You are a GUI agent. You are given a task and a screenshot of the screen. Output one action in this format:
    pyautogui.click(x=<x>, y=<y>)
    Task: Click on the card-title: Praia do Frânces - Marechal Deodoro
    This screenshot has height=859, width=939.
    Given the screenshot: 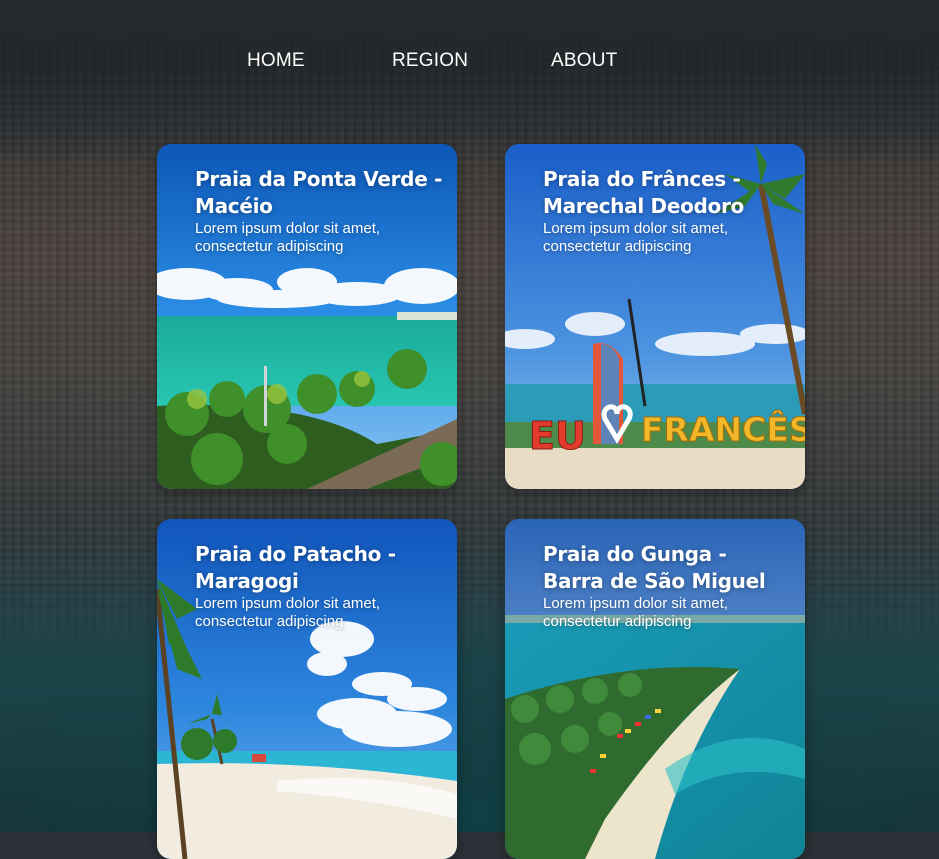 What is the action you would take?
    pyautogui.click(x=644, y=192)
    